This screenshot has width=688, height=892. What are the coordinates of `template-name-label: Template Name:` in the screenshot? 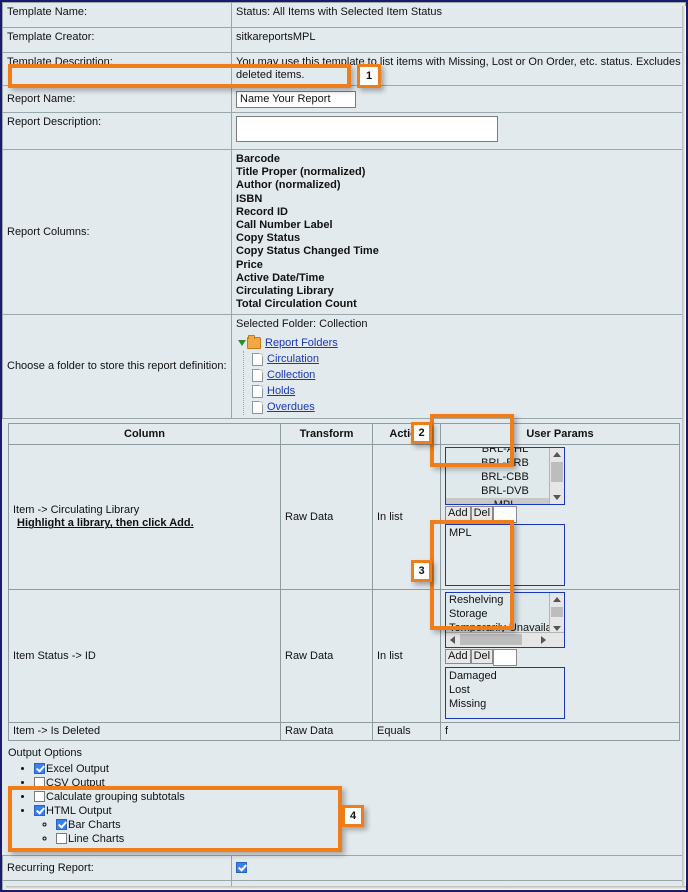 It's located at (117, 15).